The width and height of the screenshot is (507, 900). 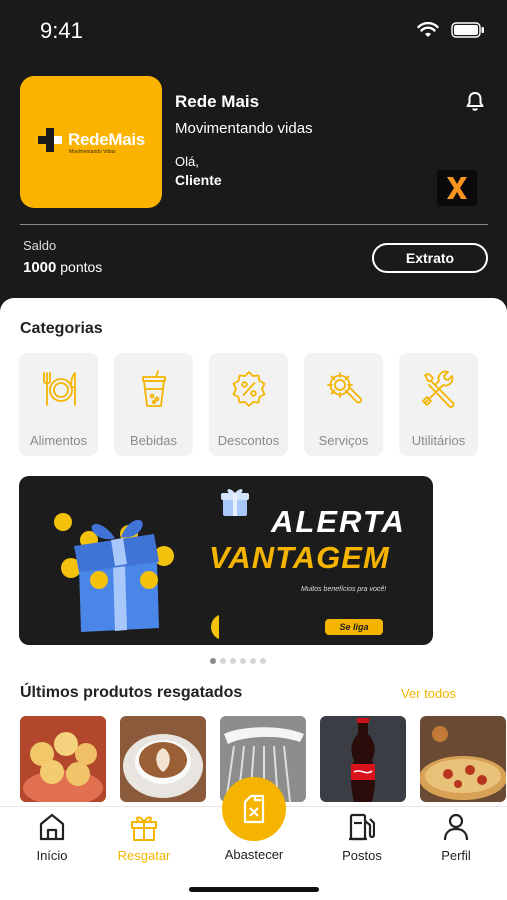 I want to click on recent-products-title: Últimos produtos resgatados, so click(x=131, y=692).